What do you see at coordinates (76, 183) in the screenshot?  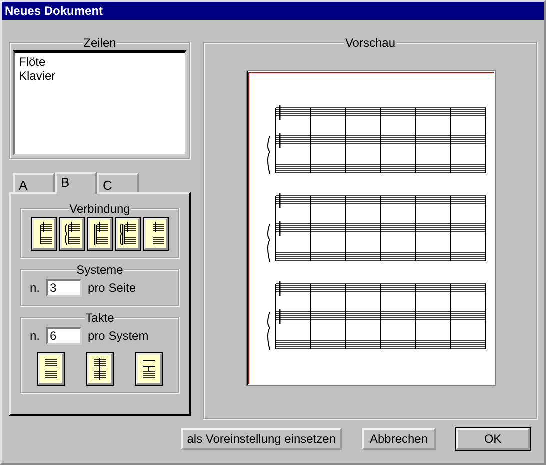 I see `tab: B` at bounding box center [76, 183].